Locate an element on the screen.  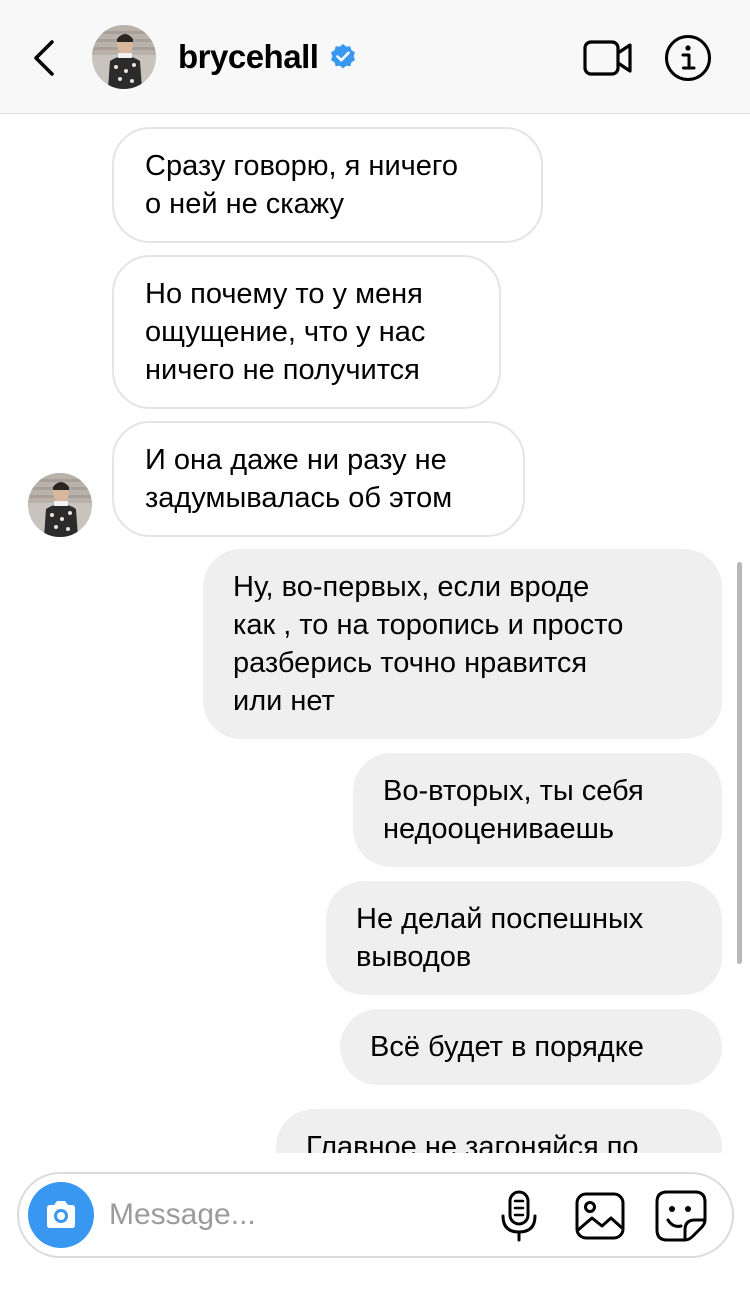
voice-message-button is located at coordinates (519, 1216).